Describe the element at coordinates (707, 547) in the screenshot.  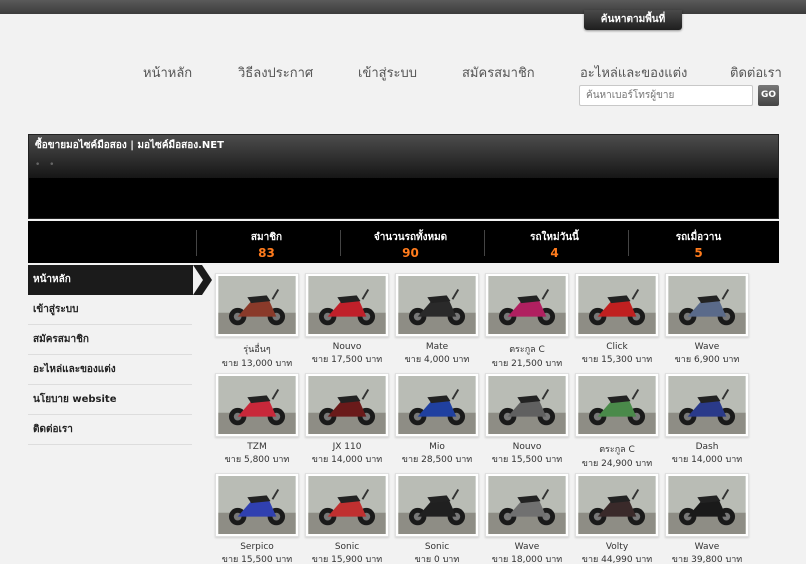
I see `listing-model: Wave` at that location.